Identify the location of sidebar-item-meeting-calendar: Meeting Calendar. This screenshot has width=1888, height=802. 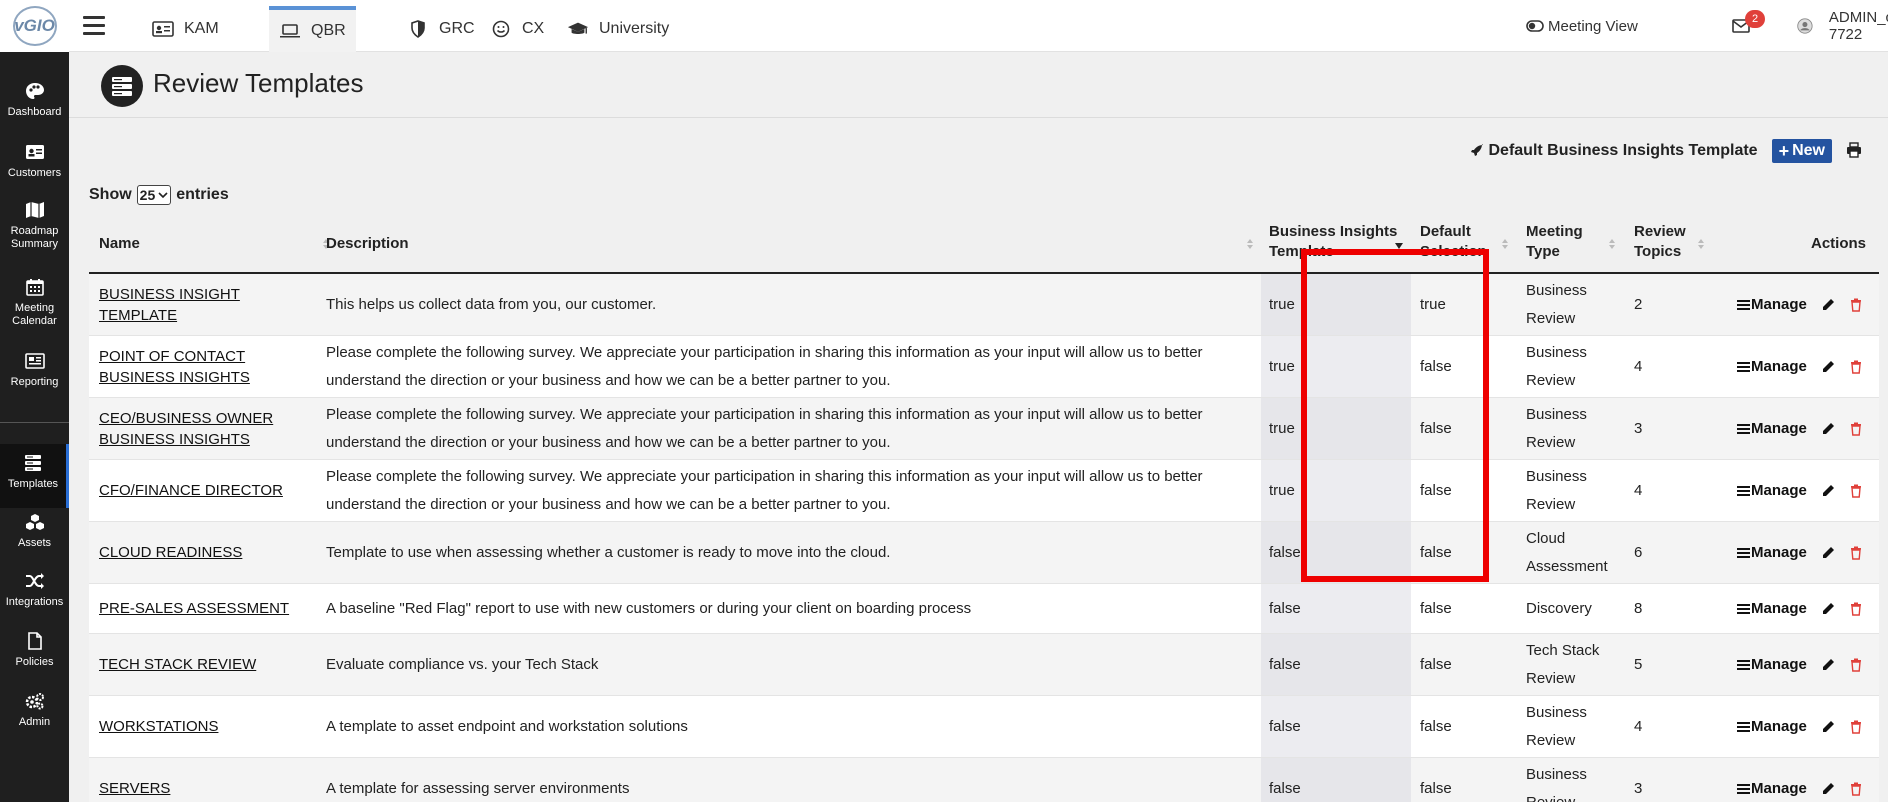
(34, 303).